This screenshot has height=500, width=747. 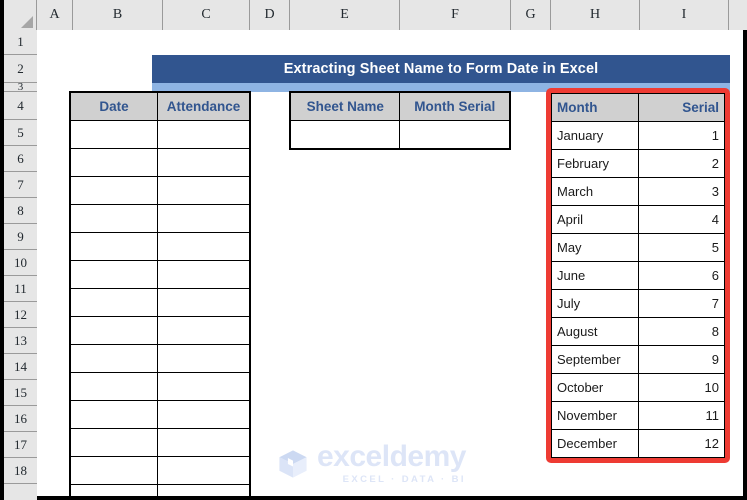 I want to click on column-header-B: B, so click(x=118, y=15).